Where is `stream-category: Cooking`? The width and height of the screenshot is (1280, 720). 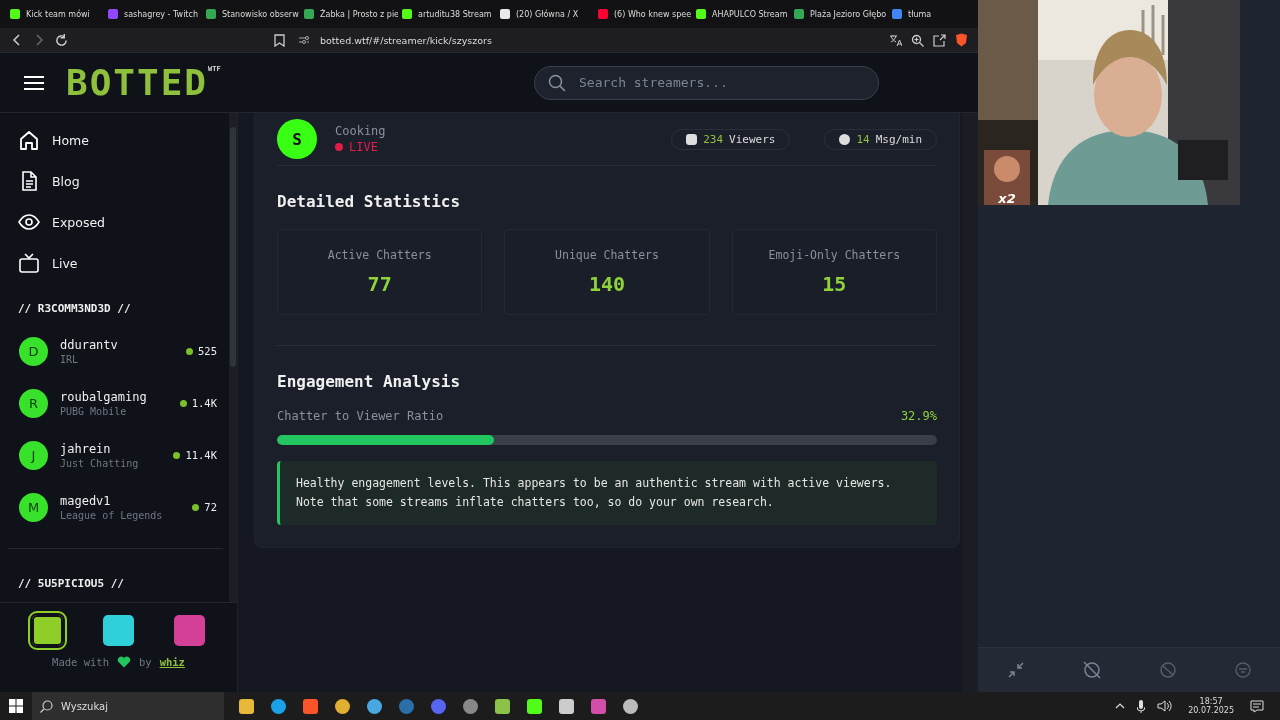 stream-category: Cooking is located at coordinates (360, 131).